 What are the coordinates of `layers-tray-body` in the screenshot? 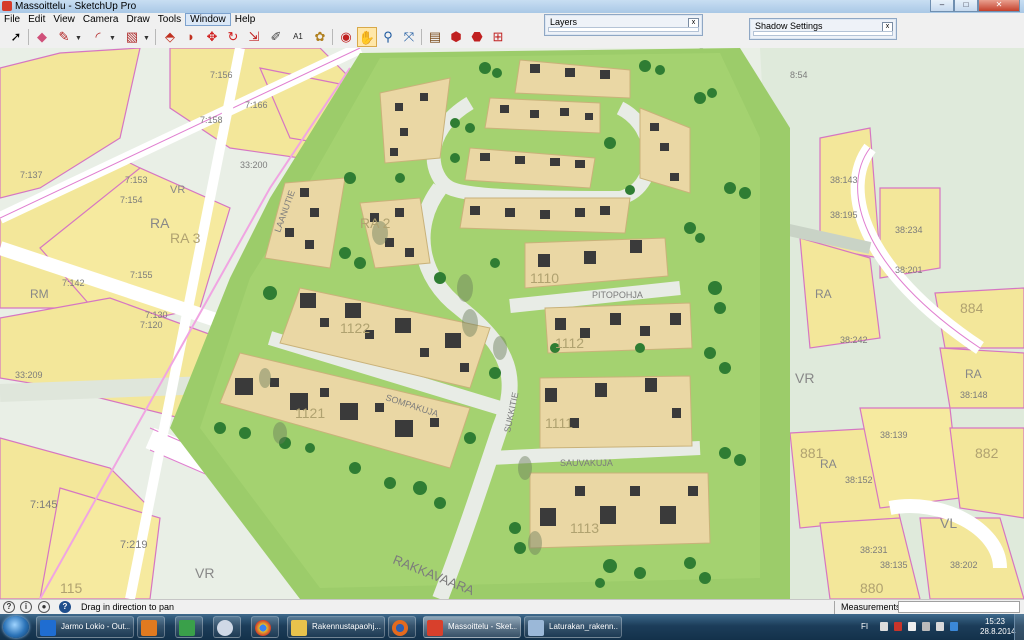 It's located at (623, 29).